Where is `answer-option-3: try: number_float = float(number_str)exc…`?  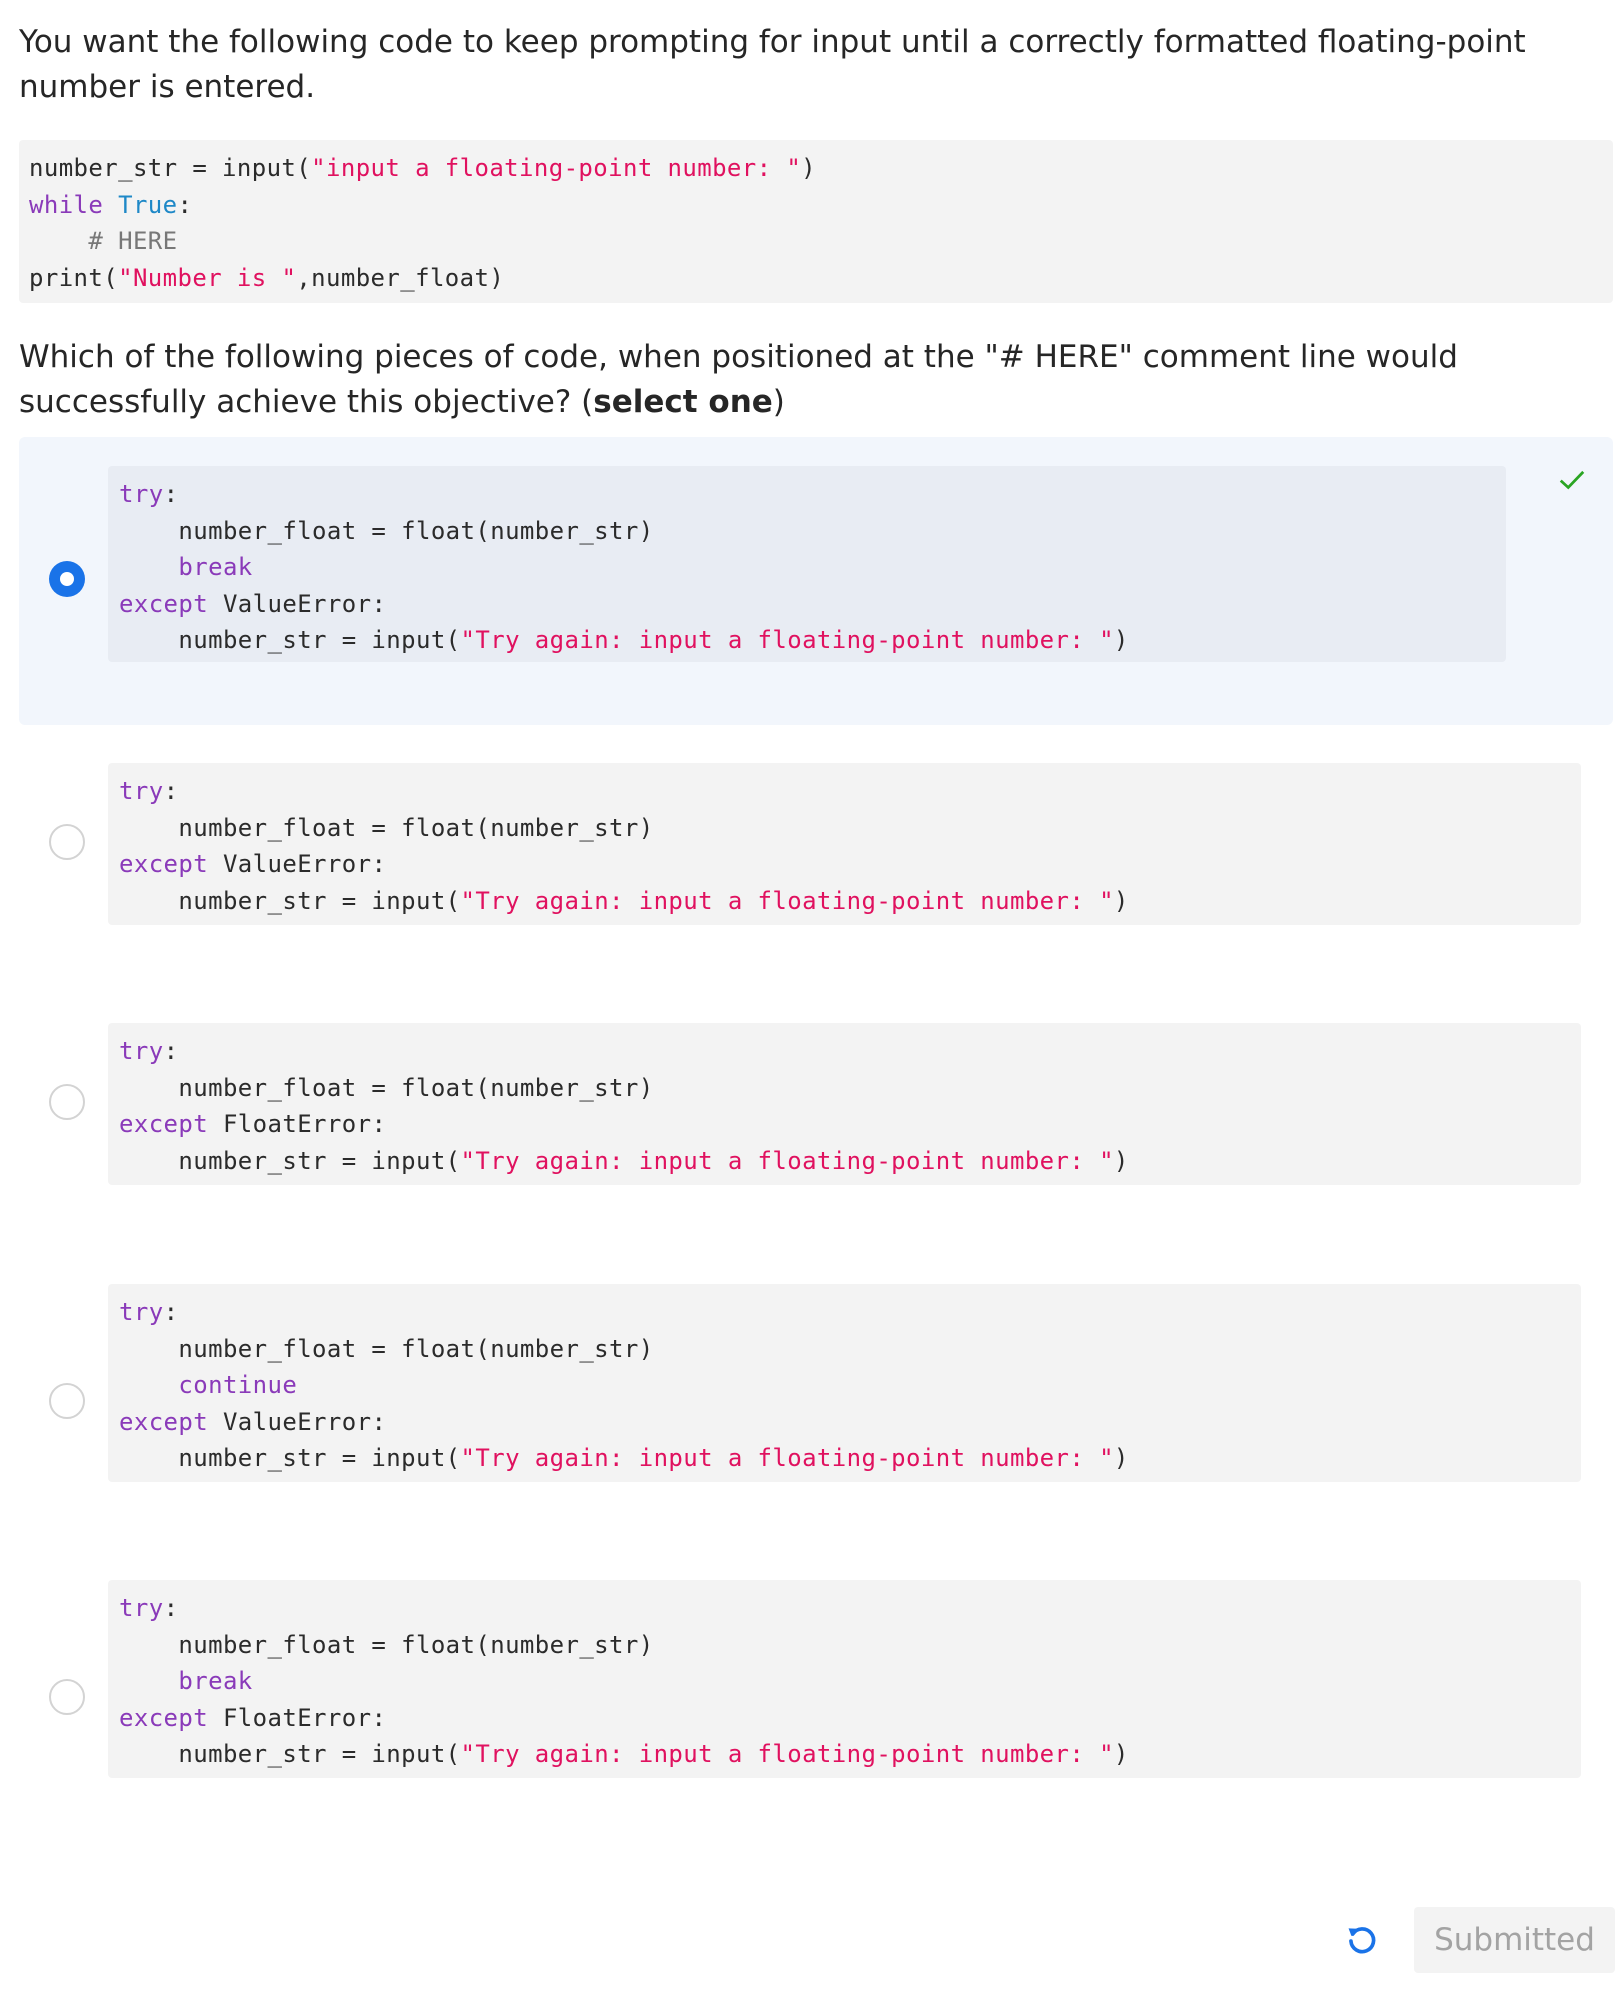 answer-option-3: try: number_float = float(number_str)exc… is located at coordinates (816, 1104).